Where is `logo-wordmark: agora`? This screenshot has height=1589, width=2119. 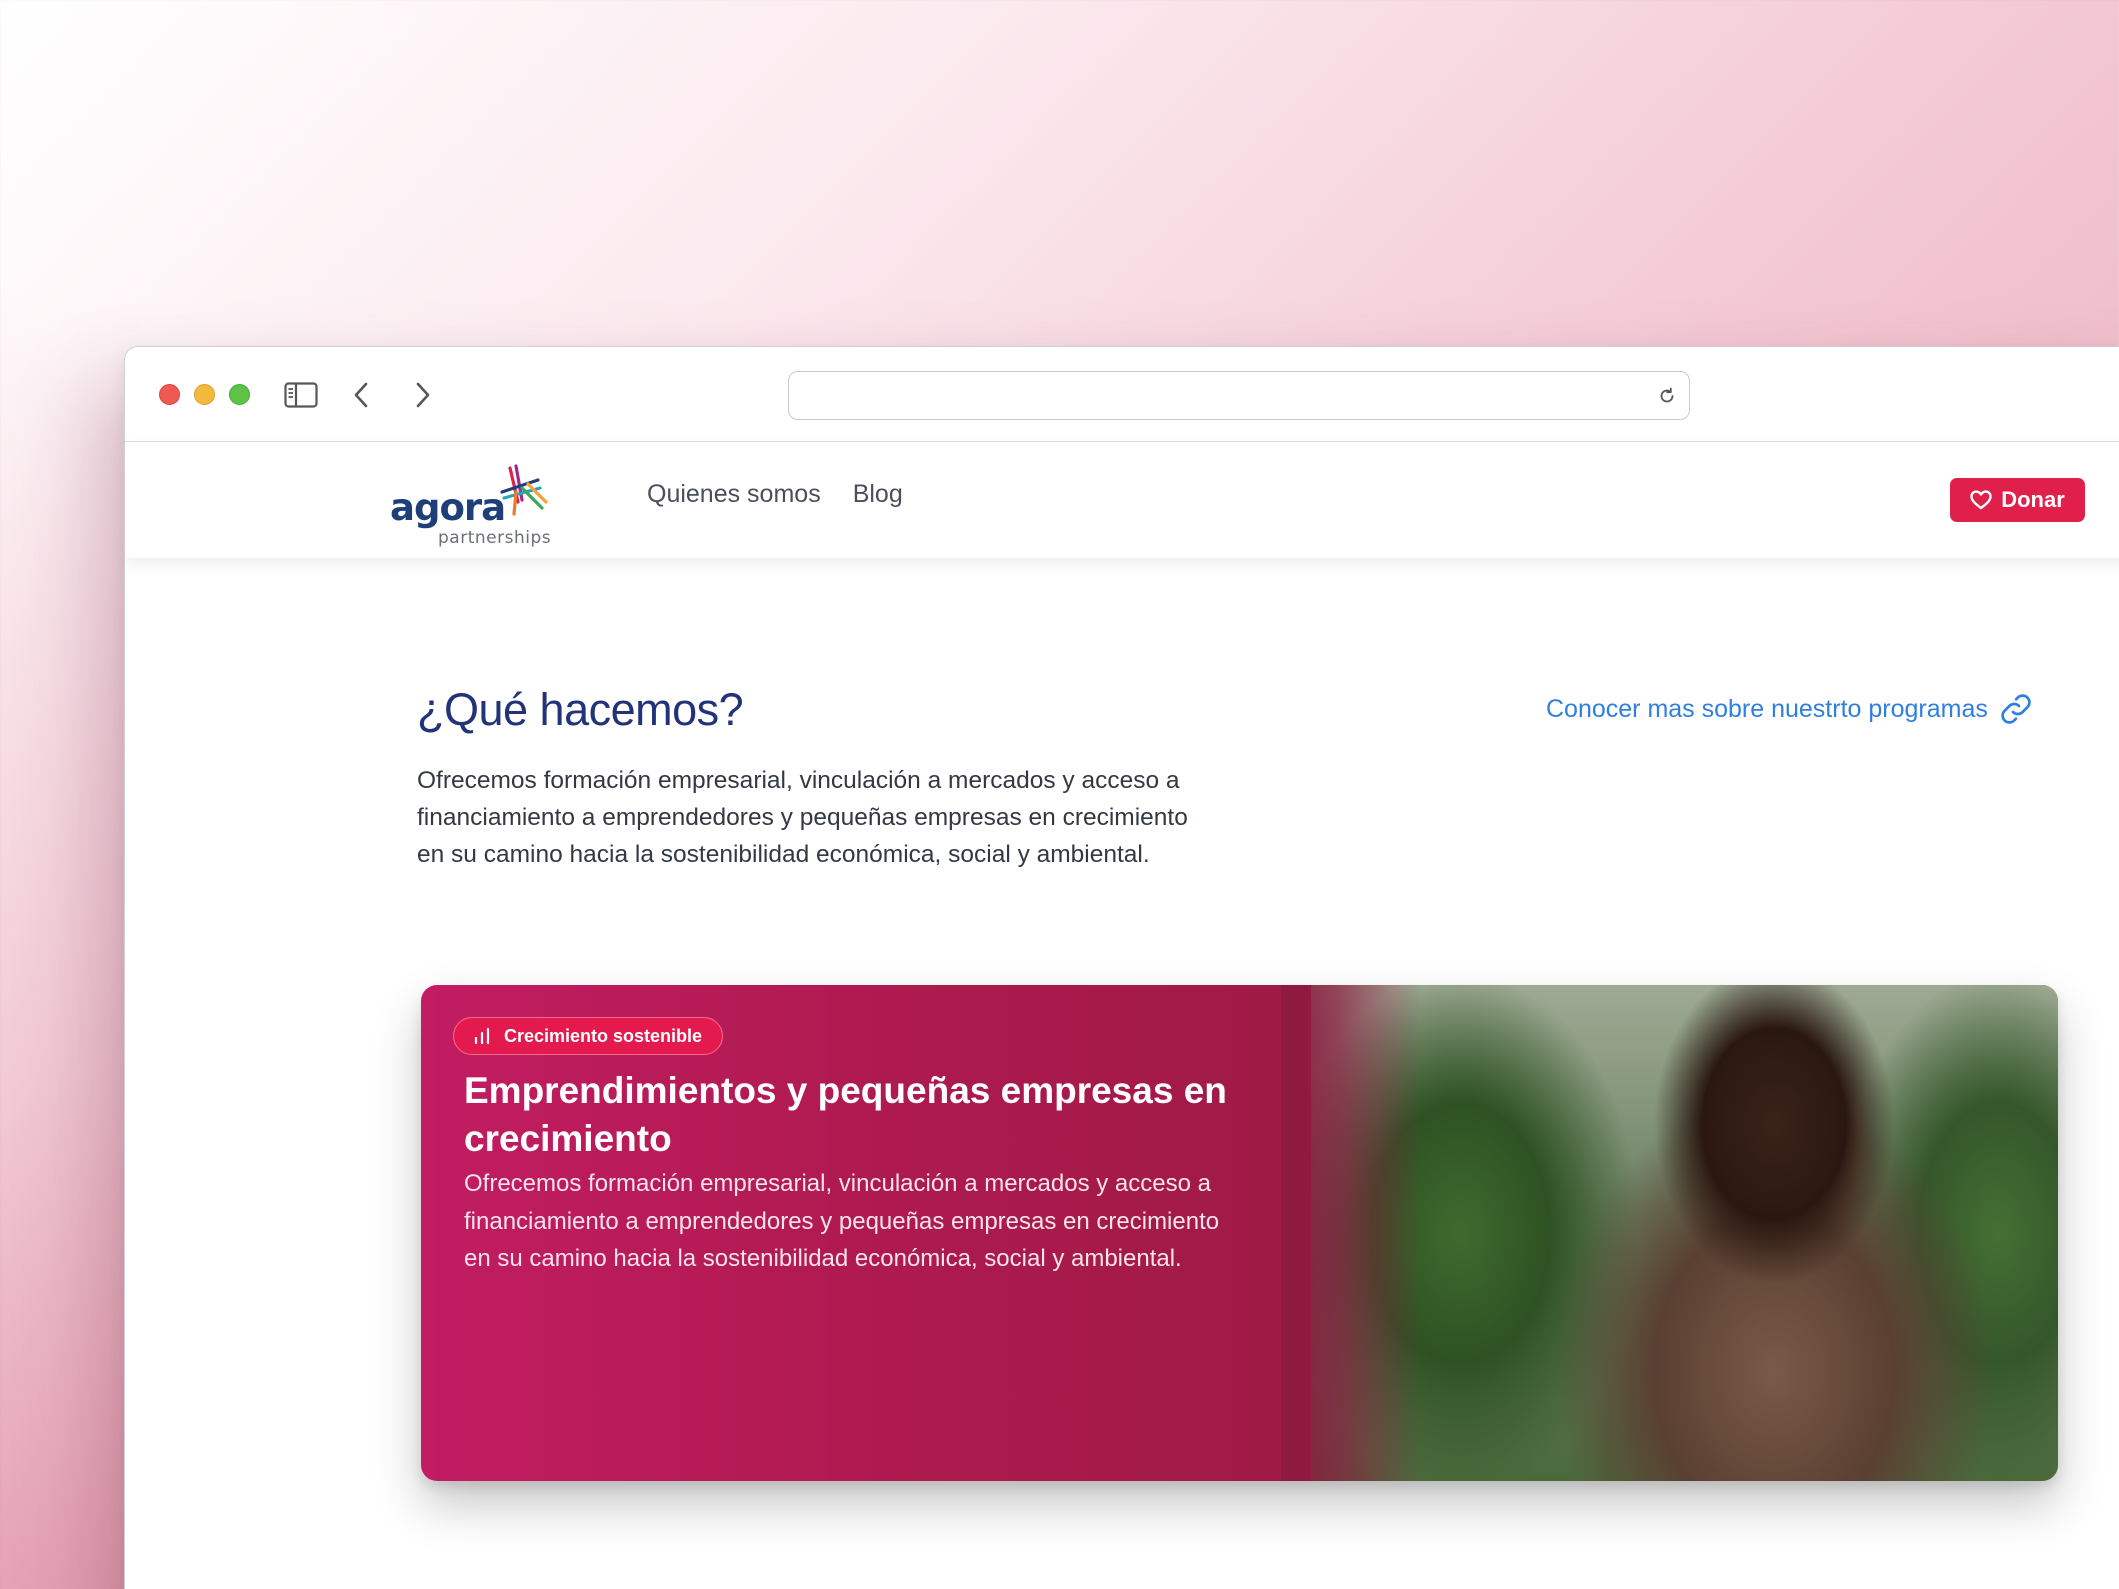
logo-wordmark: agora is located at coordinates (448, 507).